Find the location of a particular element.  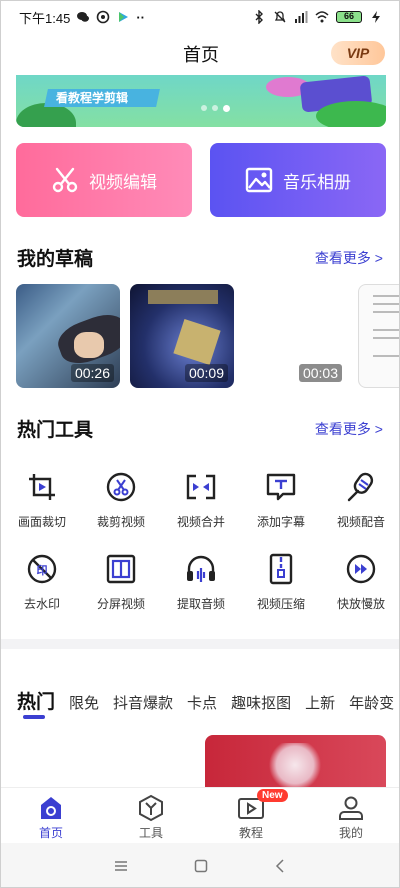

tool-speed: 快放慢放 is located at coordinates (361, 585).